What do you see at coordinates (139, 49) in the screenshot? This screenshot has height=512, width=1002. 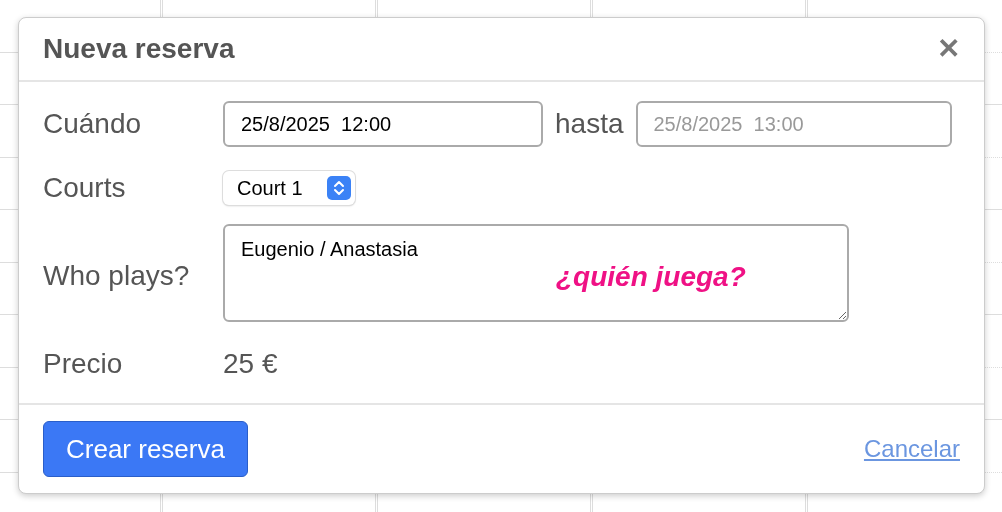 I see `dialog-title: Nueva reserva` at bounding box center [139, 49].